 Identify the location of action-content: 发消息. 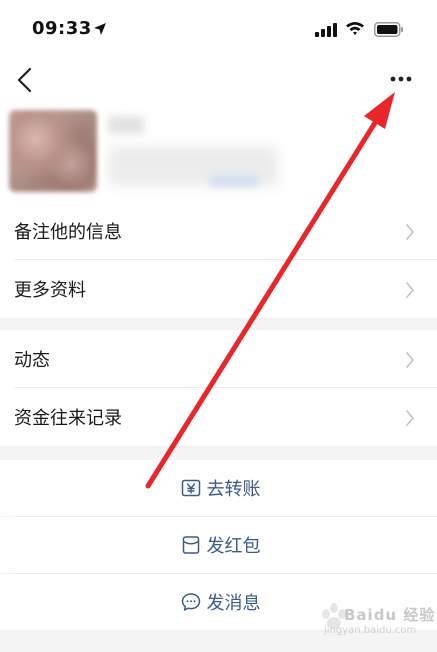
(221, 602).